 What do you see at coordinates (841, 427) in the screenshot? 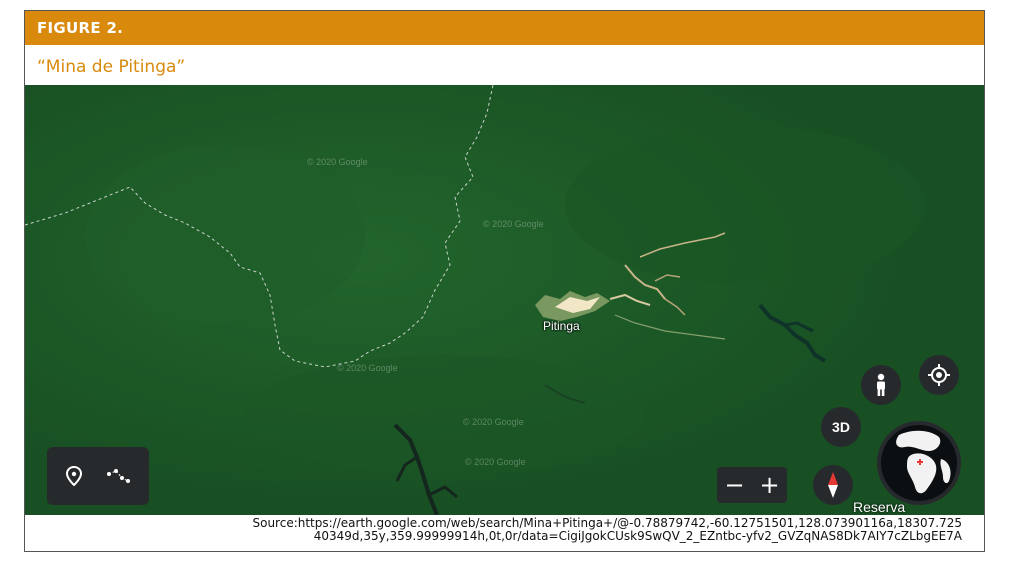
I see `toggle-3d-button: 3D` at bounding box center [841, 427].